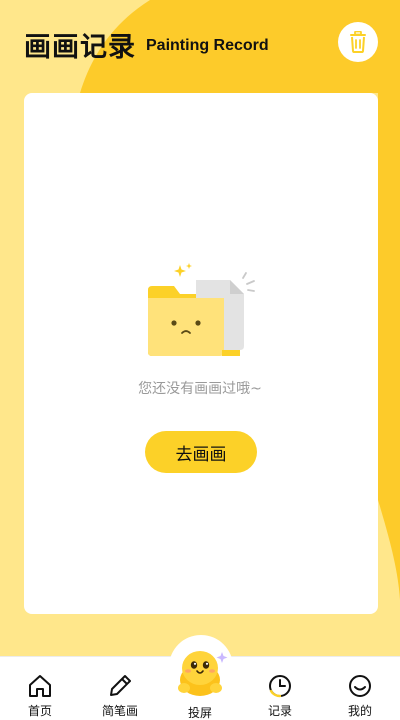 The width and height of the screenshot is (400, 720). What do you see at coordinates (359, 711) in the screenshot?
I see `tab-mine-label: 我的` at bounding box center [359, 711].